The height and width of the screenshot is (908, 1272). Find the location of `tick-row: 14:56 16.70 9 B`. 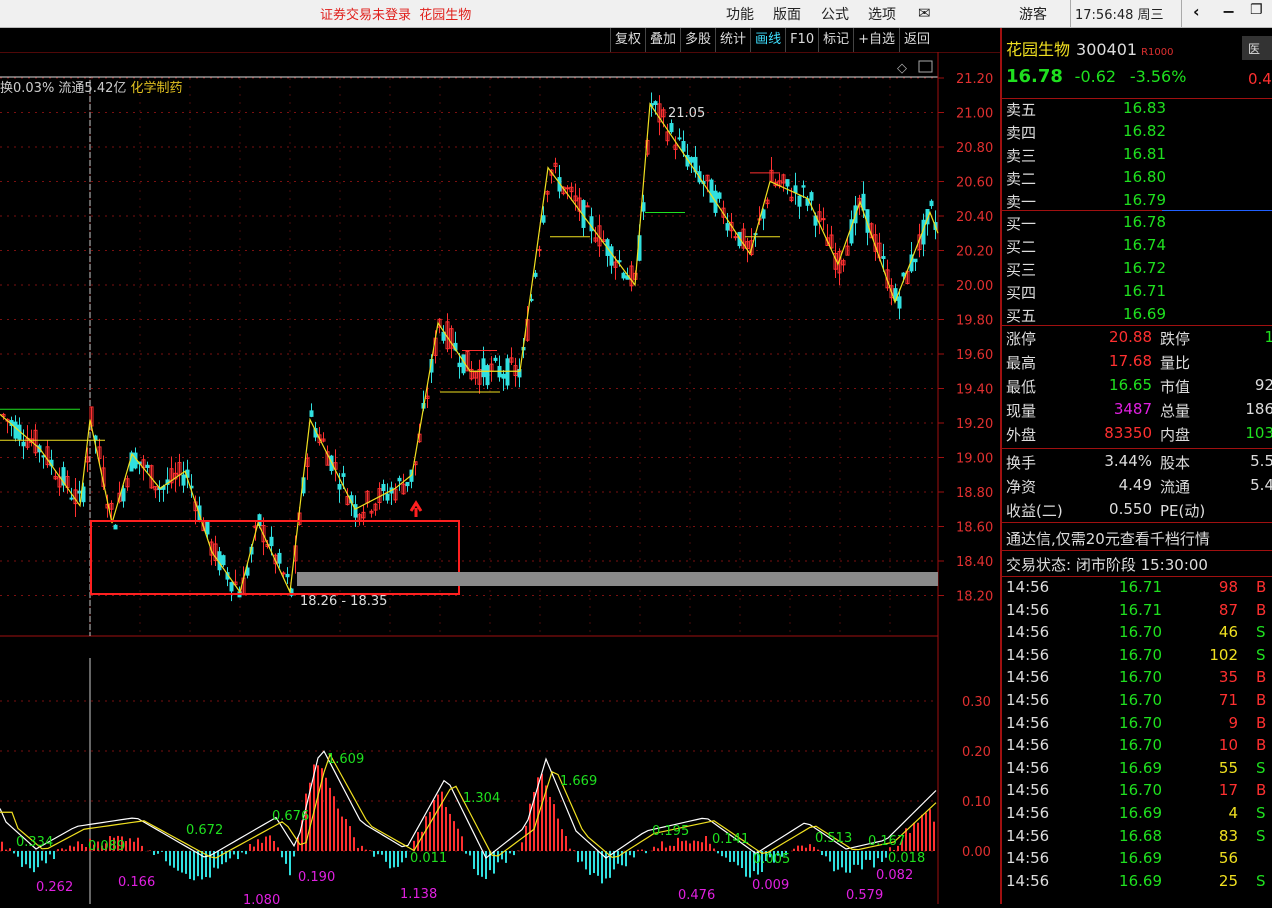

tick-row: 14:56 16.70 9 B is located at coordinates (1137, 725).